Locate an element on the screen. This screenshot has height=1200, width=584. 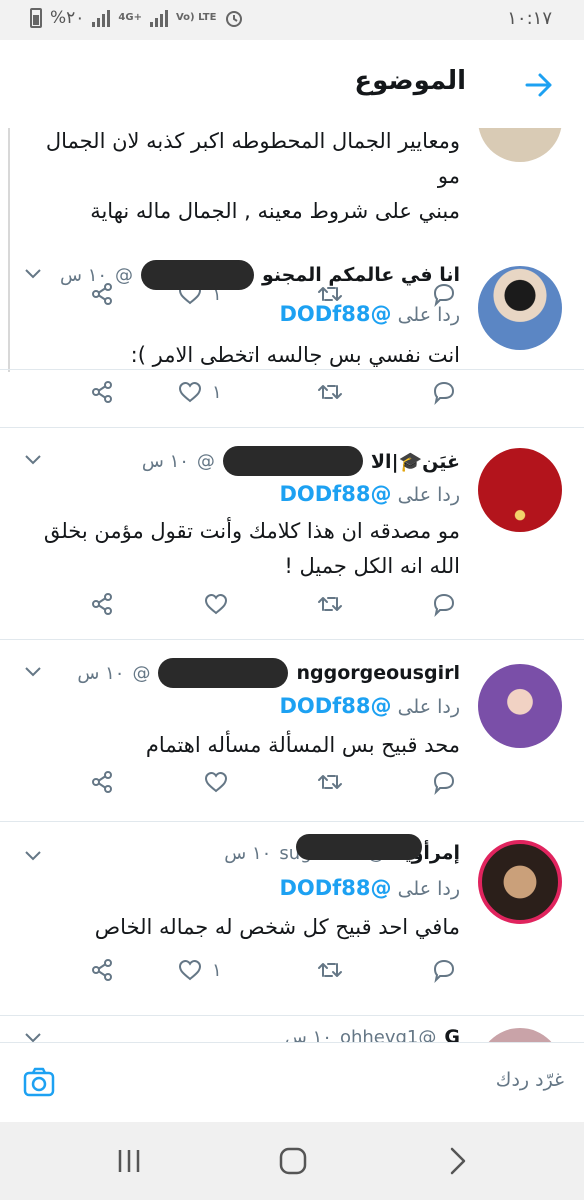
home-icon is located at coordinates (293, 1161).